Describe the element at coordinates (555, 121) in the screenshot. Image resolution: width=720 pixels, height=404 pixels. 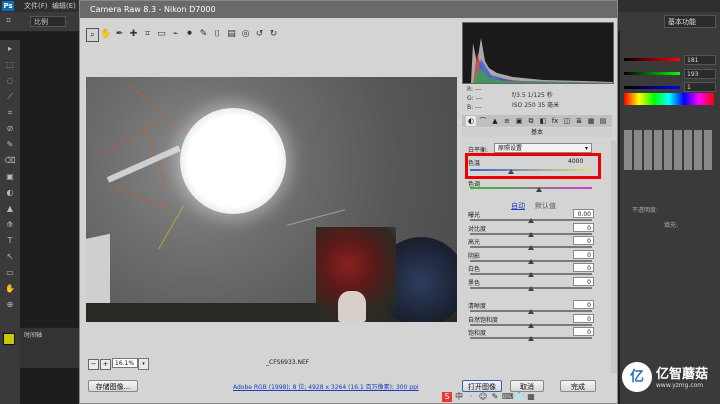
I see `fx-tab-icon: fx` at that location.